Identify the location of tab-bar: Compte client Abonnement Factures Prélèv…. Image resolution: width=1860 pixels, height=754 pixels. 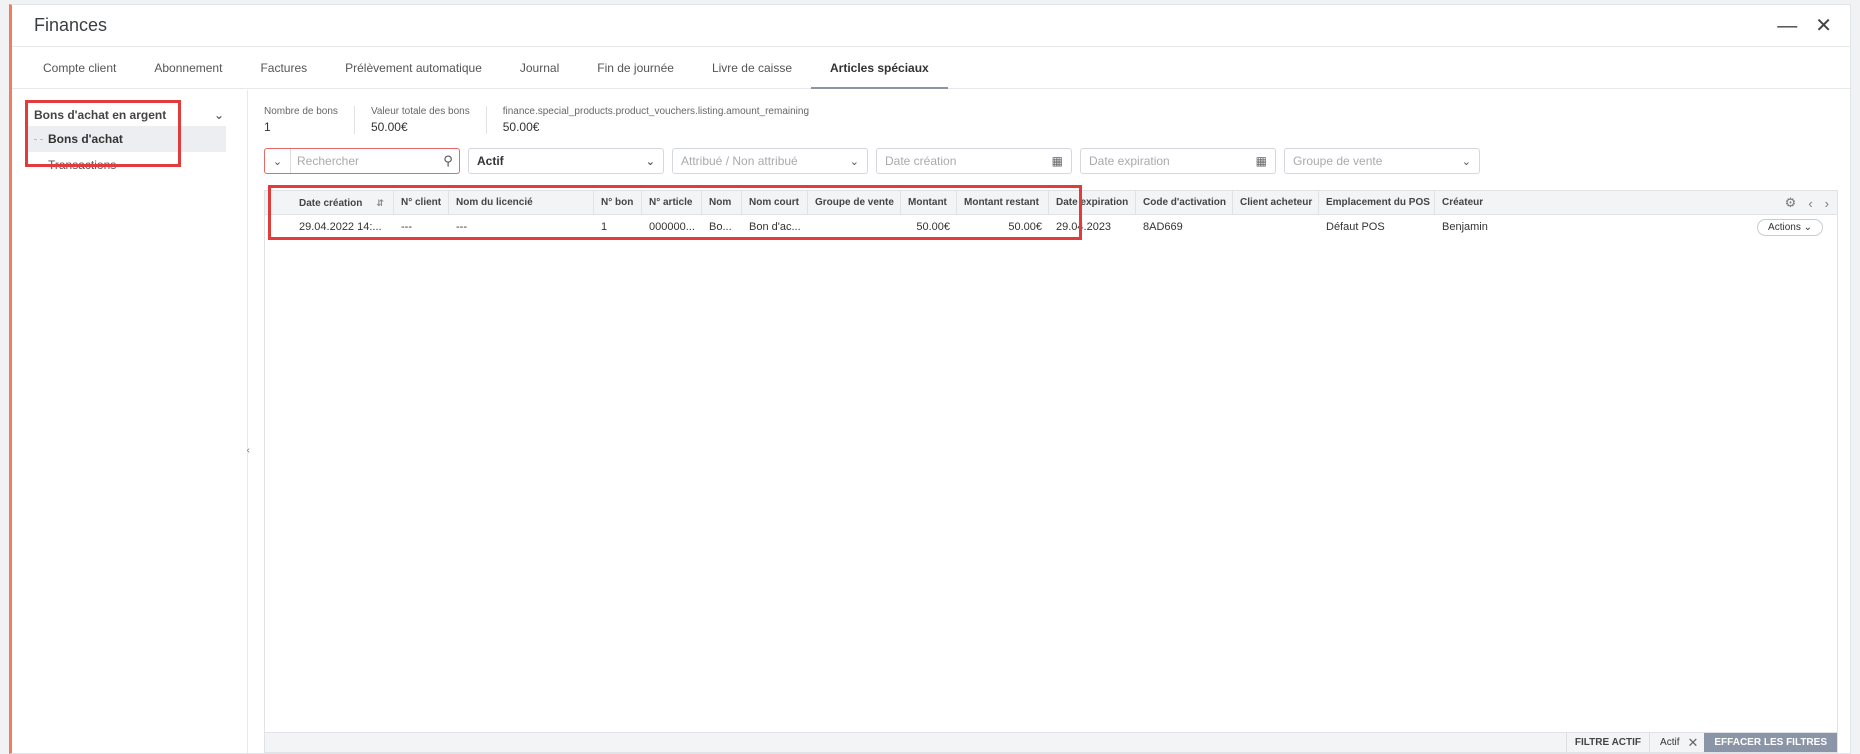
(931, 68).